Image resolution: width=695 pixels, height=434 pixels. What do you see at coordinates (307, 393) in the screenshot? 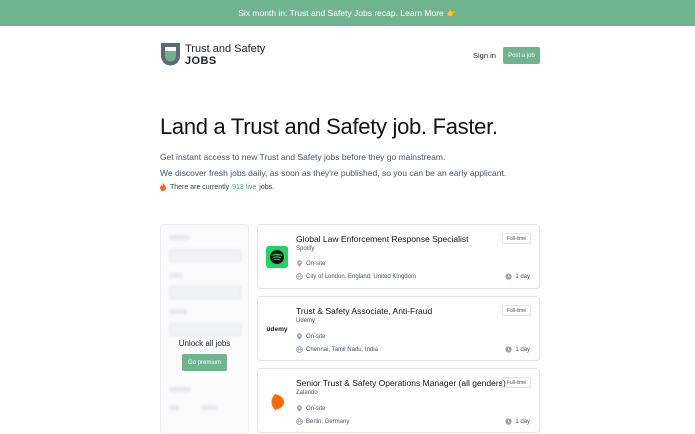
I see `job-company: Zalando` at bounding box center [307, 393].